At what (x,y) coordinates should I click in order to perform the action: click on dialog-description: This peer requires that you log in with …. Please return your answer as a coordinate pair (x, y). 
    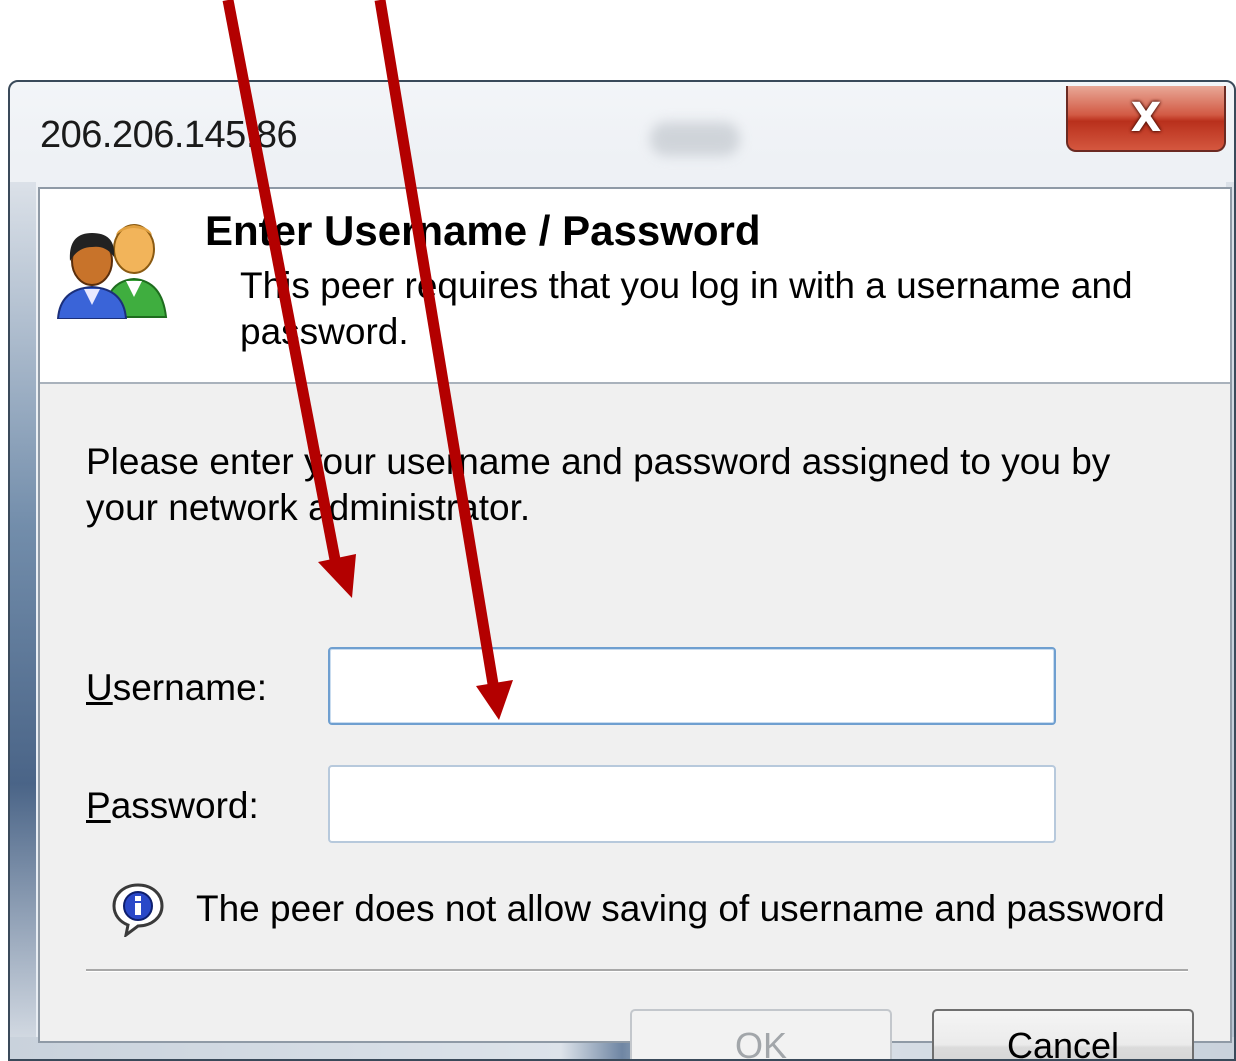
    Looking at the image, I should click on (686, 308).